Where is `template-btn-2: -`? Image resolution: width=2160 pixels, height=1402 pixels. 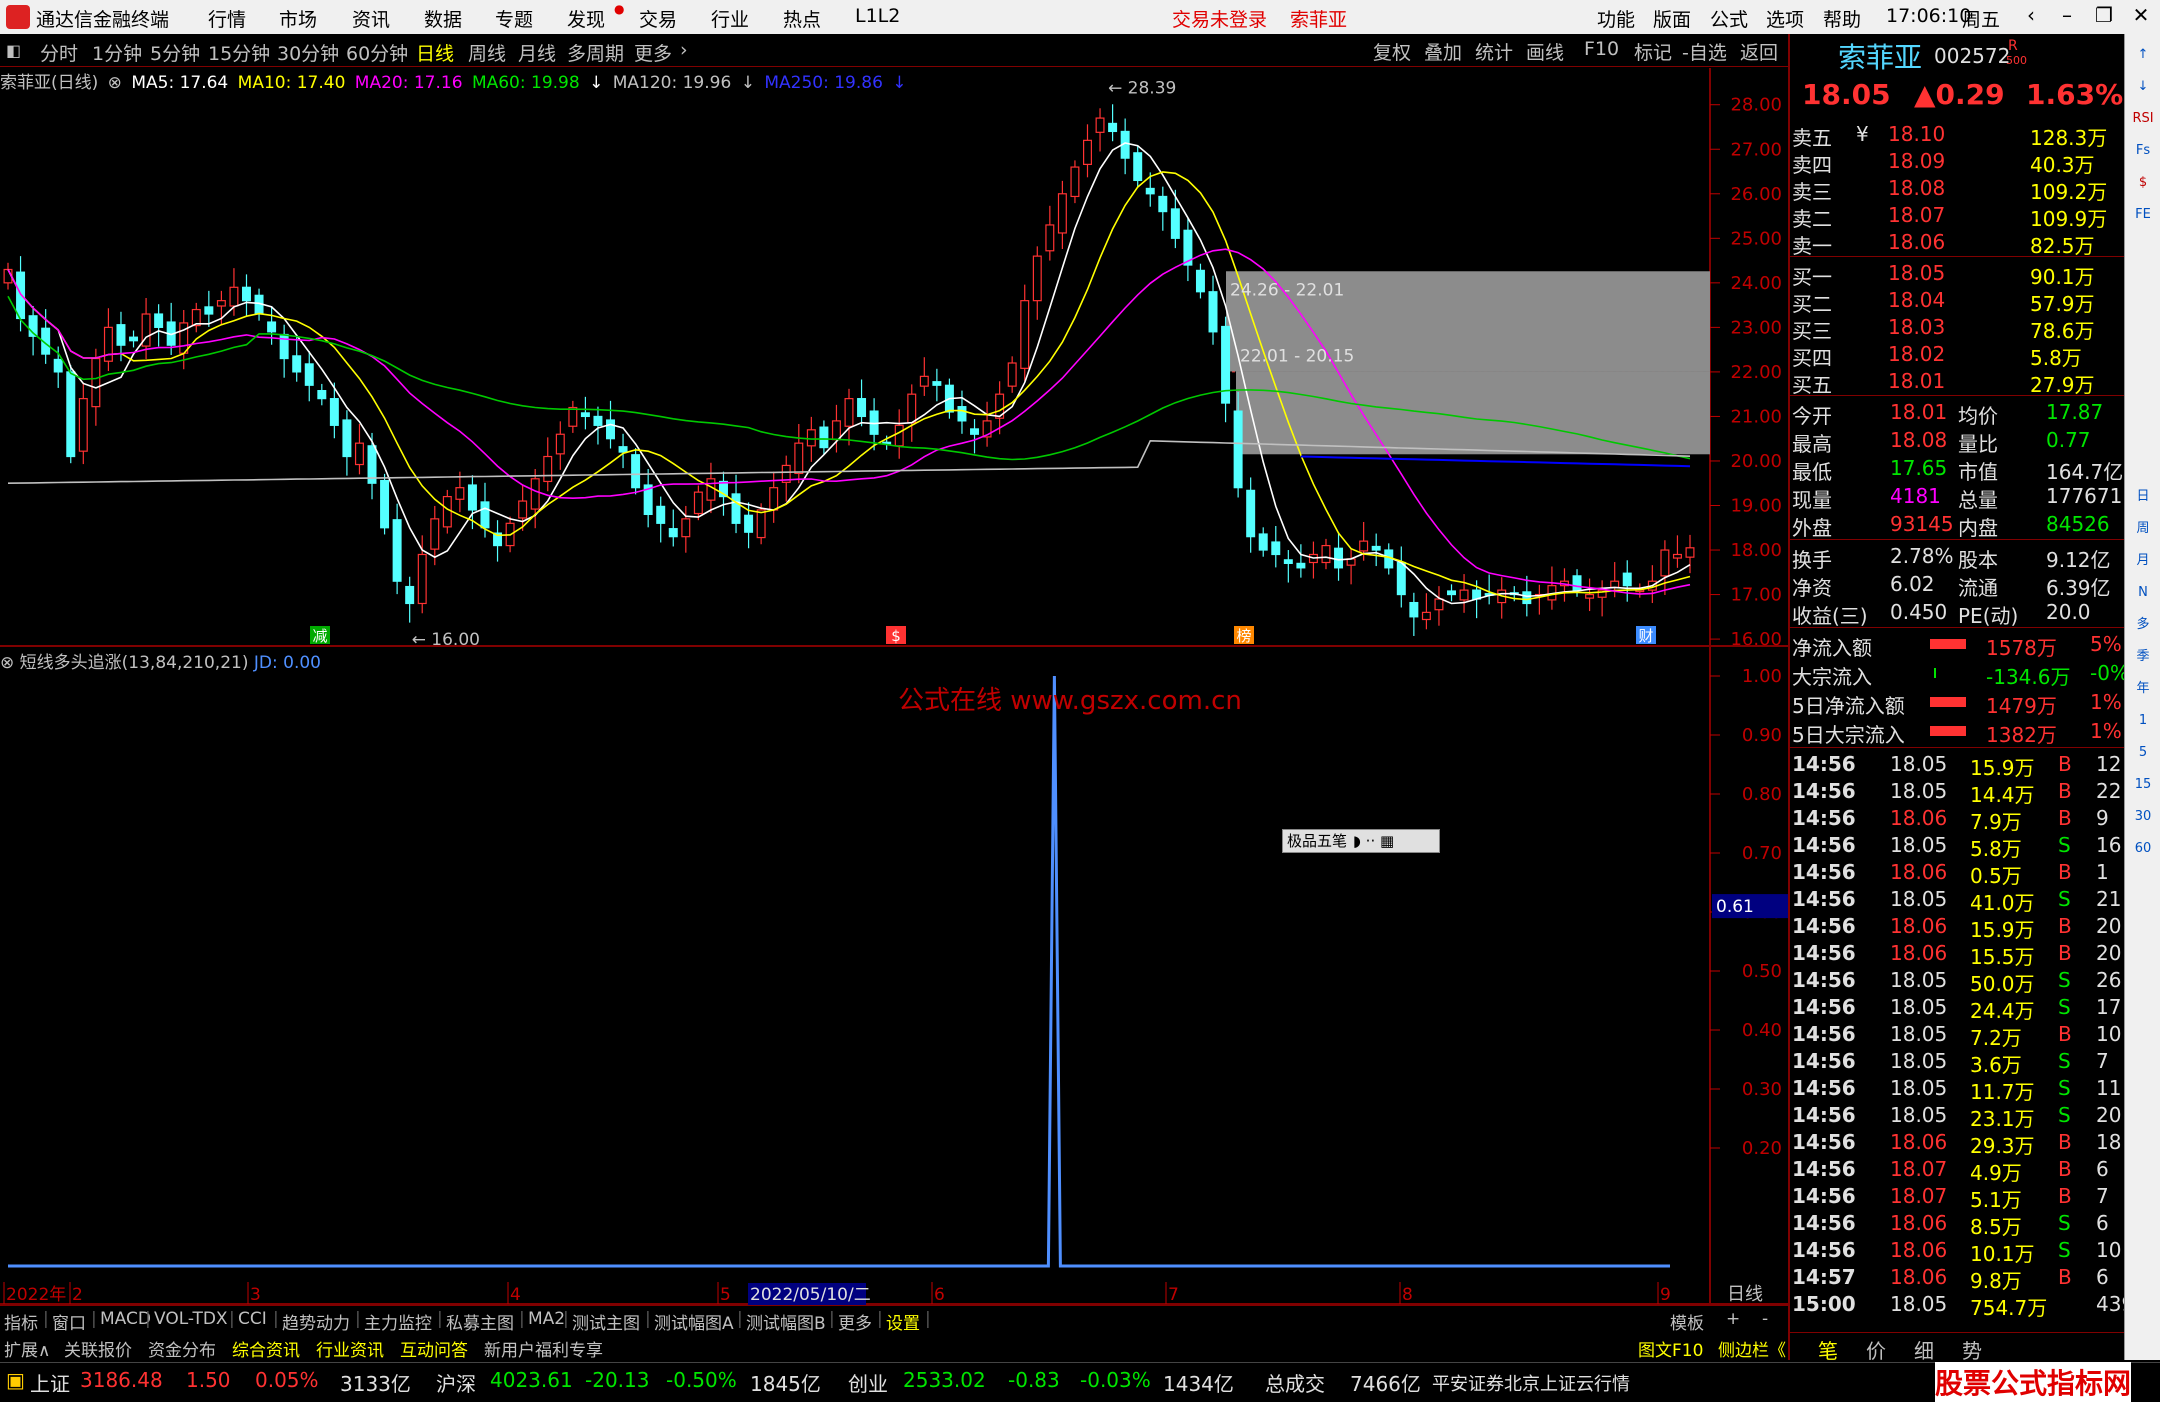 template-btn-2: - is located at coordinates (1765, 1319).